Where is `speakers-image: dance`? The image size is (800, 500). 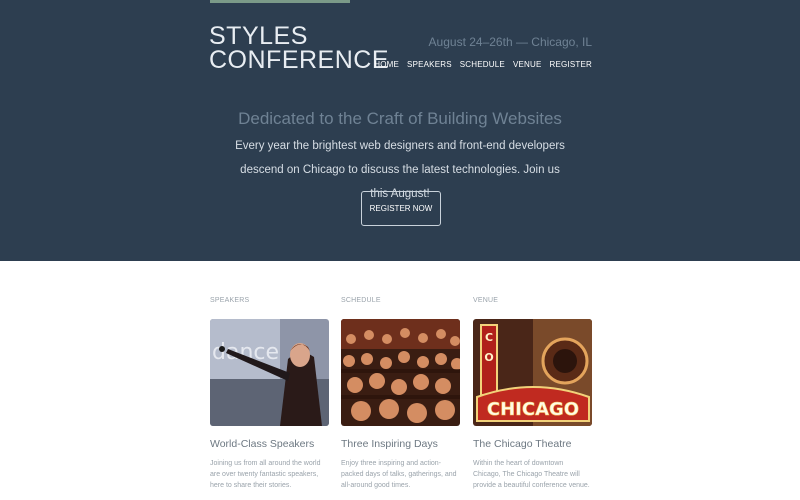 speakers-image: dance is located at coordinates (269, 372).